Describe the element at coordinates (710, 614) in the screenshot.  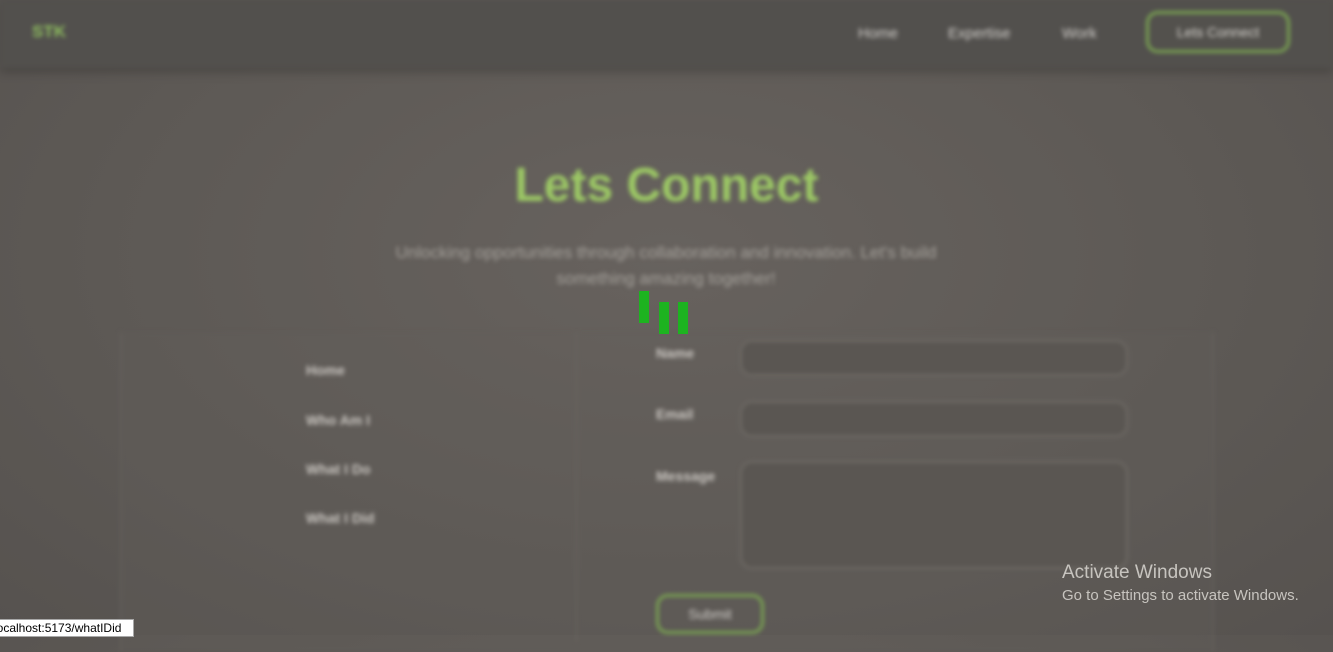
I see `submit-button: Submit` at that location.